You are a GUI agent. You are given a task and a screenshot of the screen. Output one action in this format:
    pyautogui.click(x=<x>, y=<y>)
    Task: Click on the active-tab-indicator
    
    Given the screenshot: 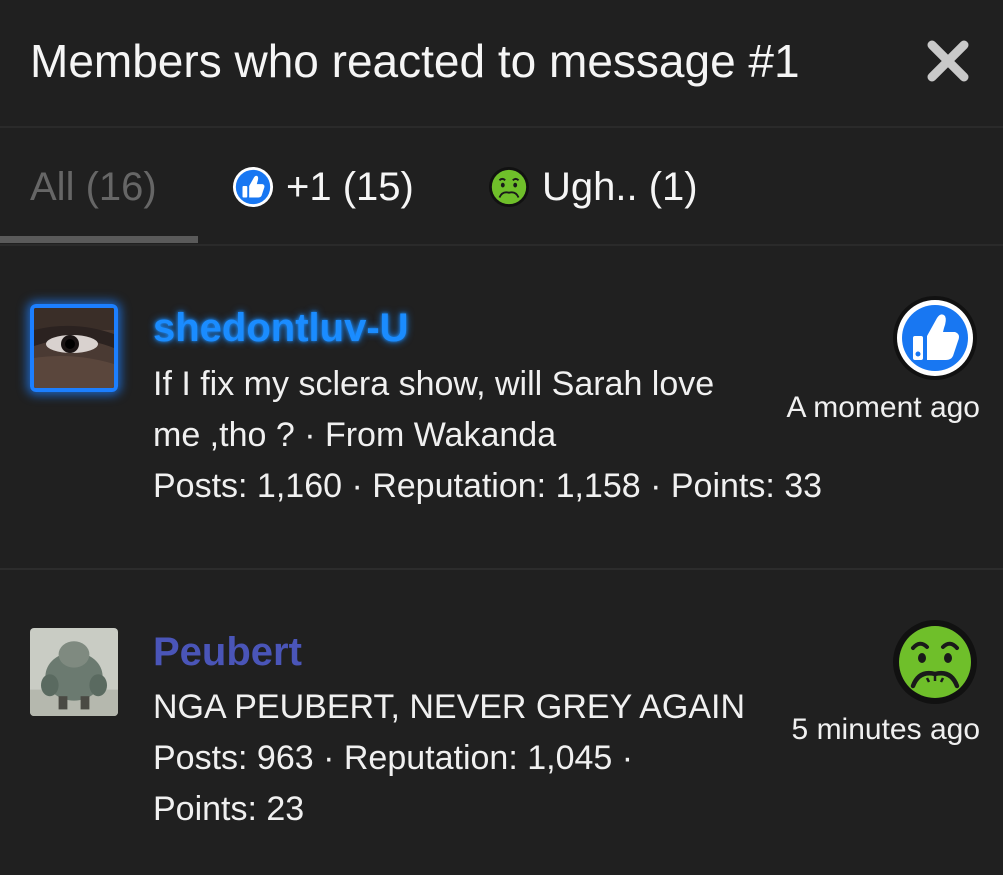 What is the action you would take?
    pyautogui.click(x=99, y=239)
    